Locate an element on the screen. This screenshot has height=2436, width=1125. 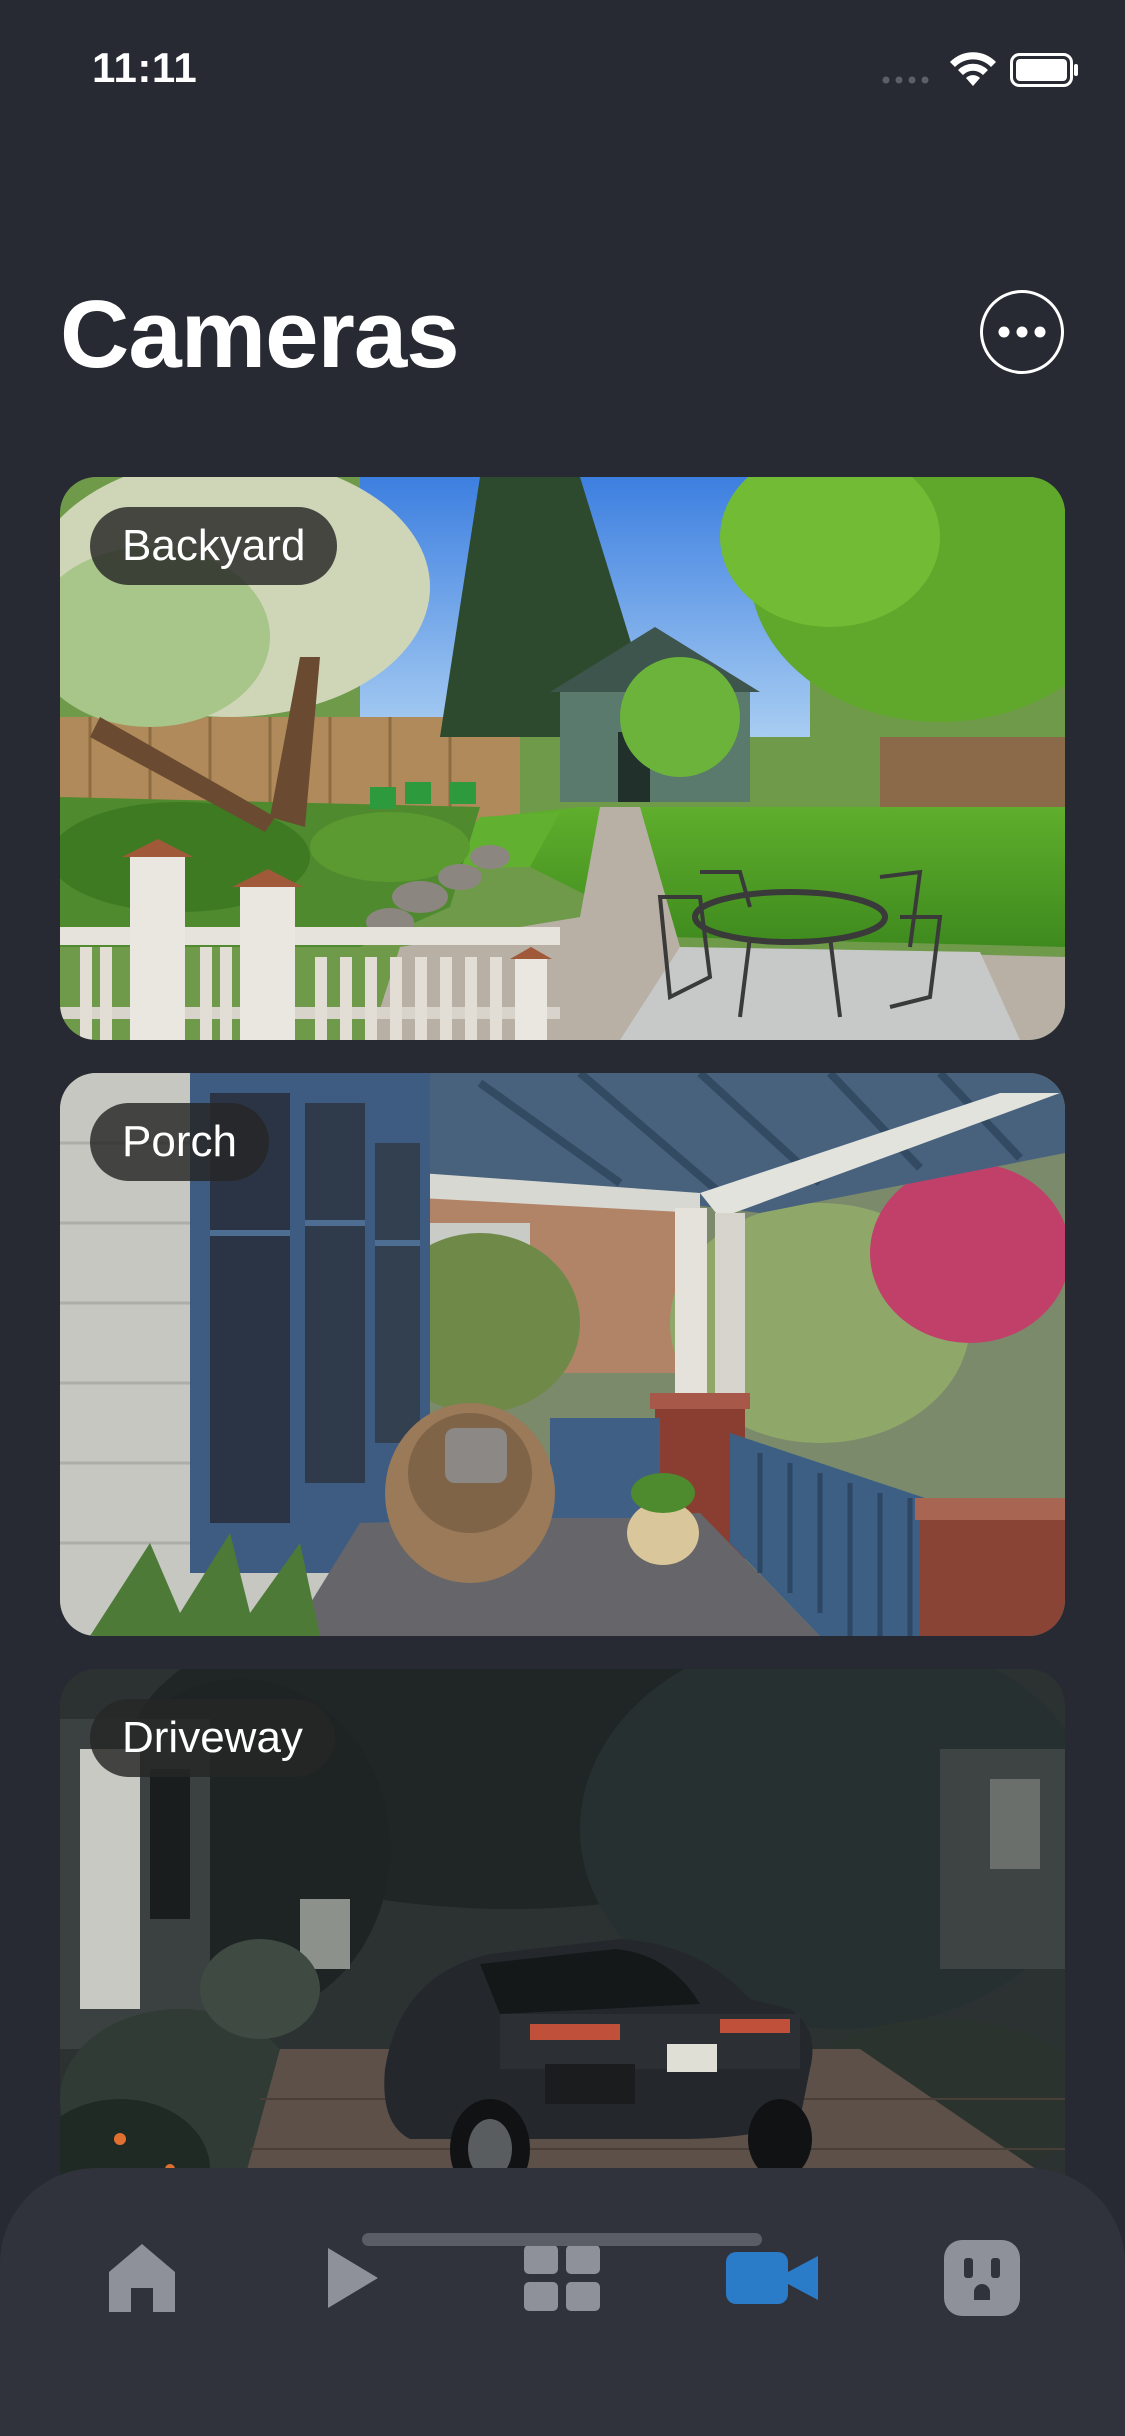
camera-label-porch: Porch is located at coordinates (179, 1142).